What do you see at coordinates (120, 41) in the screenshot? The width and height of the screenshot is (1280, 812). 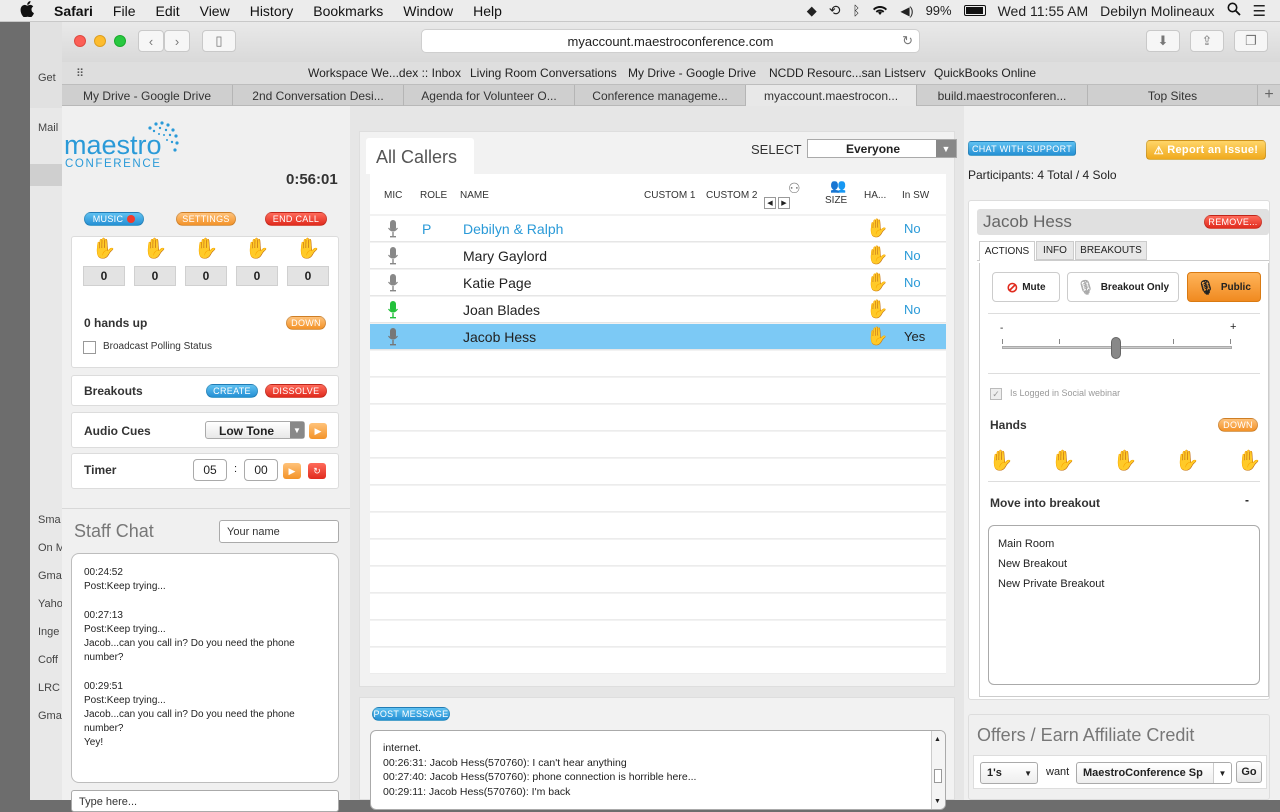 I see `zoom-window-button` at bounding box center [120, 41].